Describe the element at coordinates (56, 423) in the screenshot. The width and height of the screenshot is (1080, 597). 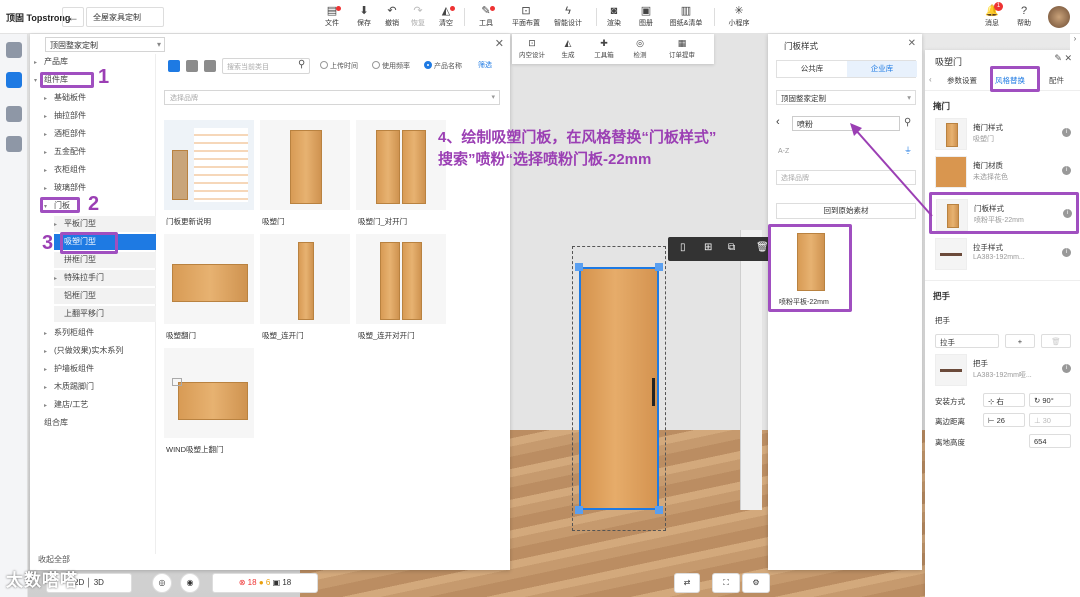
I see `tree-item: 组合库` at that location.